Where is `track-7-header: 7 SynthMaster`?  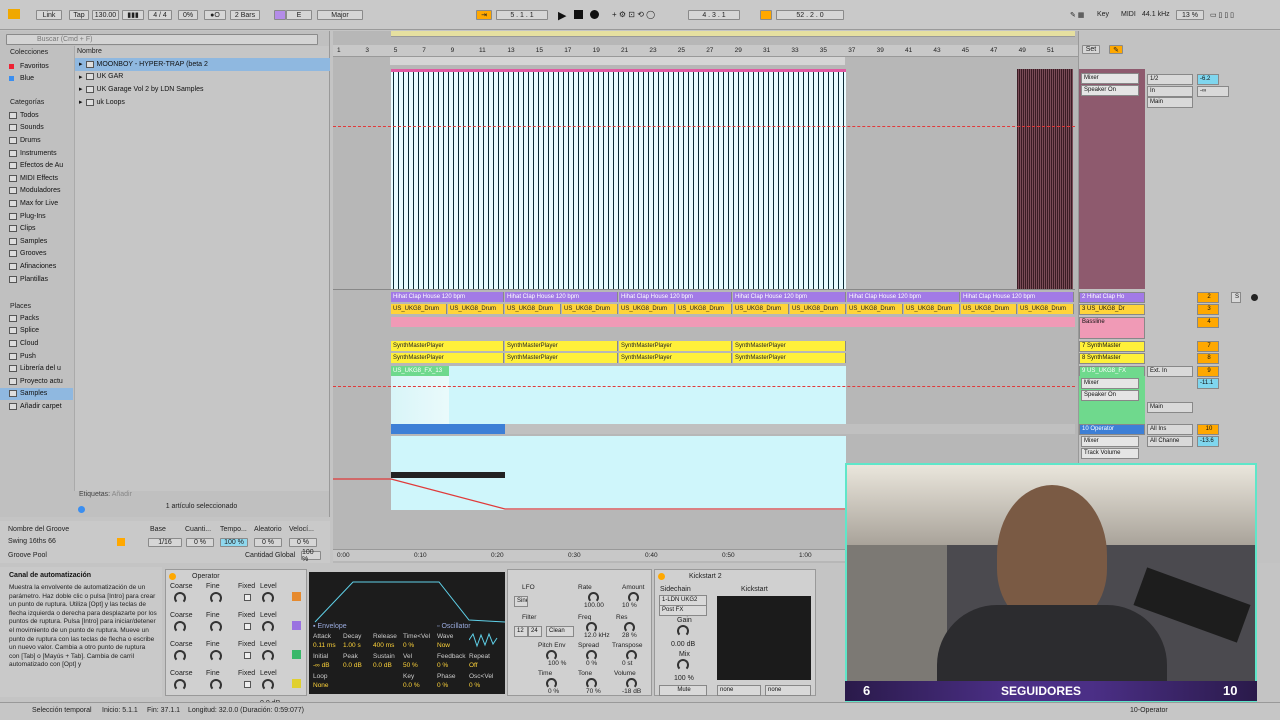
track-7-header: 7 SynthMaster is located at coordinates (1112, 346).